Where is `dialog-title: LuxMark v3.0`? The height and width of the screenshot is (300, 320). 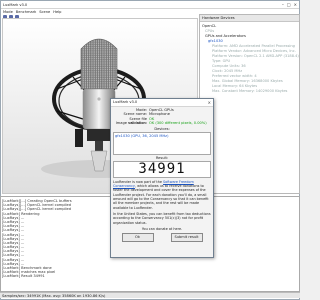
dialog-title: LuxMark v3.0 is located at coordinates (125, 102).